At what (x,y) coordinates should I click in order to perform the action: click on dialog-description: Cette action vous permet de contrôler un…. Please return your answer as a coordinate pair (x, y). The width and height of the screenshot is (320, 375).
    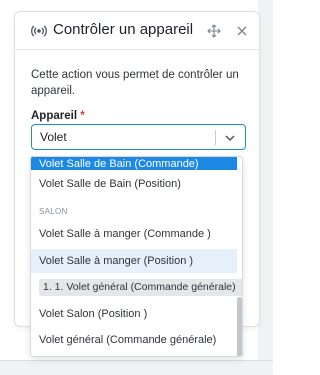
    Looking at the image, I should click on (135, 83).